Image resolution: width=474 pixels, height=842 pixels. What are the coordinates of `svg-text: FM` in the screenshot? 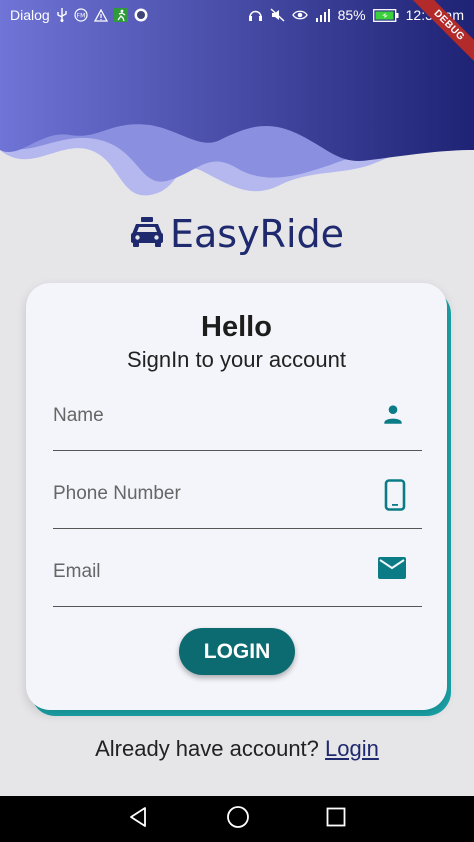 It's located at (80, 16).